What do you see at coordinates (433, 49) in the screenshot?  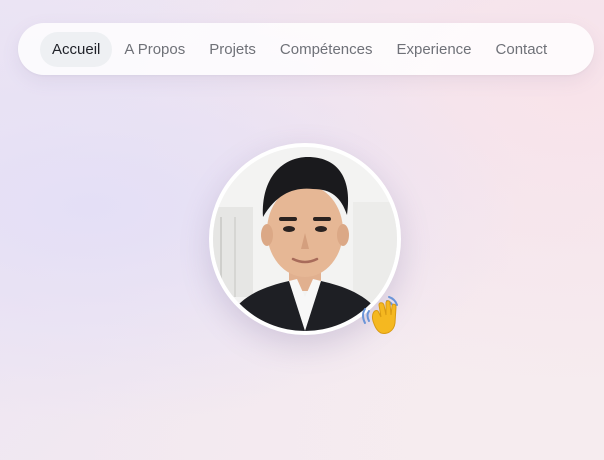 I see `nav-item-experience: Experience` at bounding box center [433, 49].